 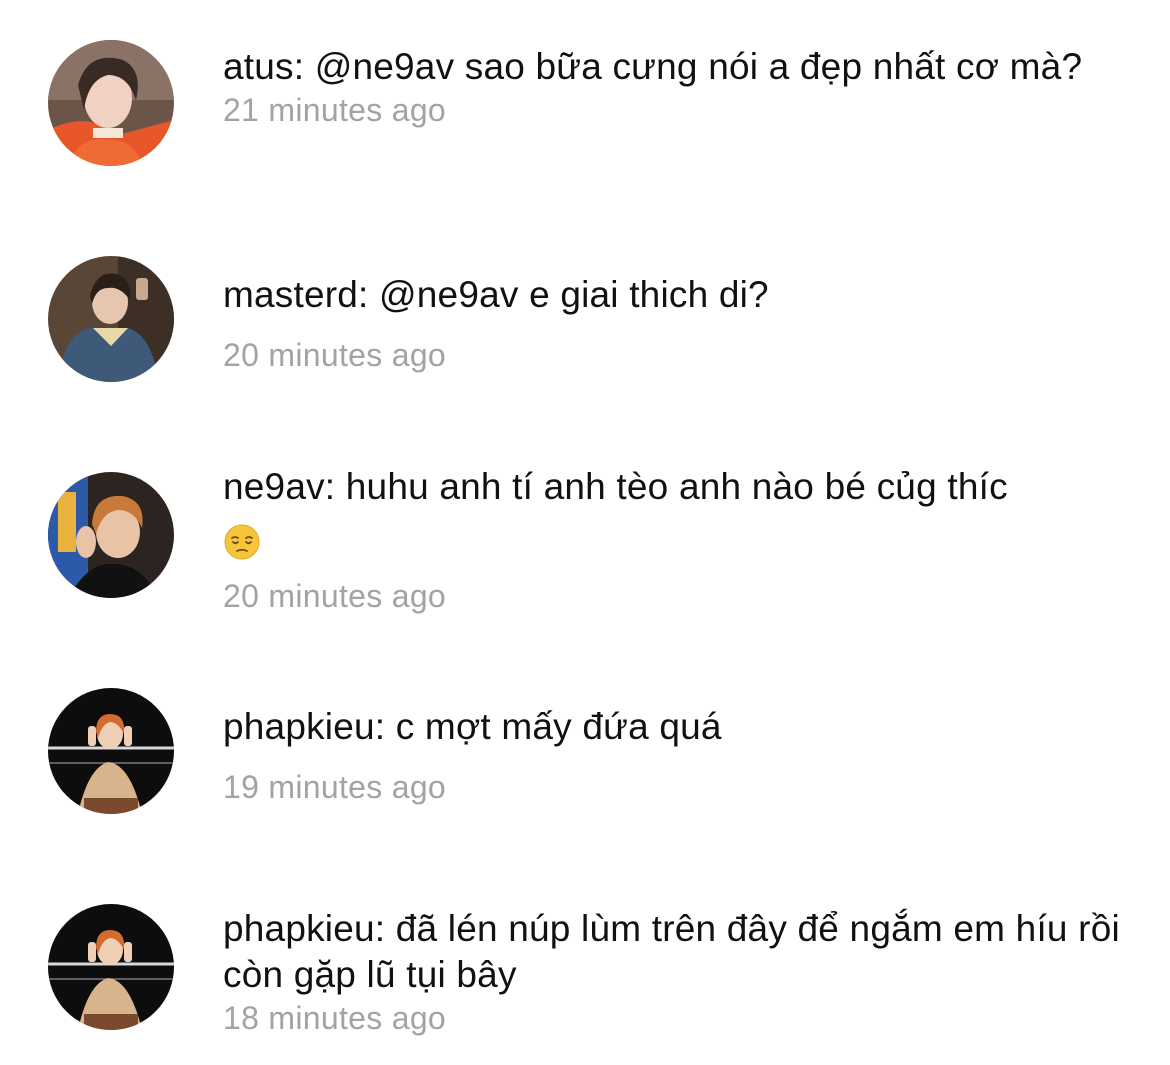 What do you see at coordinates (335, 1018) in the screenshot?
I see `comment-timestamp: 18 minutes ago` at bounding box center [335, 1018].